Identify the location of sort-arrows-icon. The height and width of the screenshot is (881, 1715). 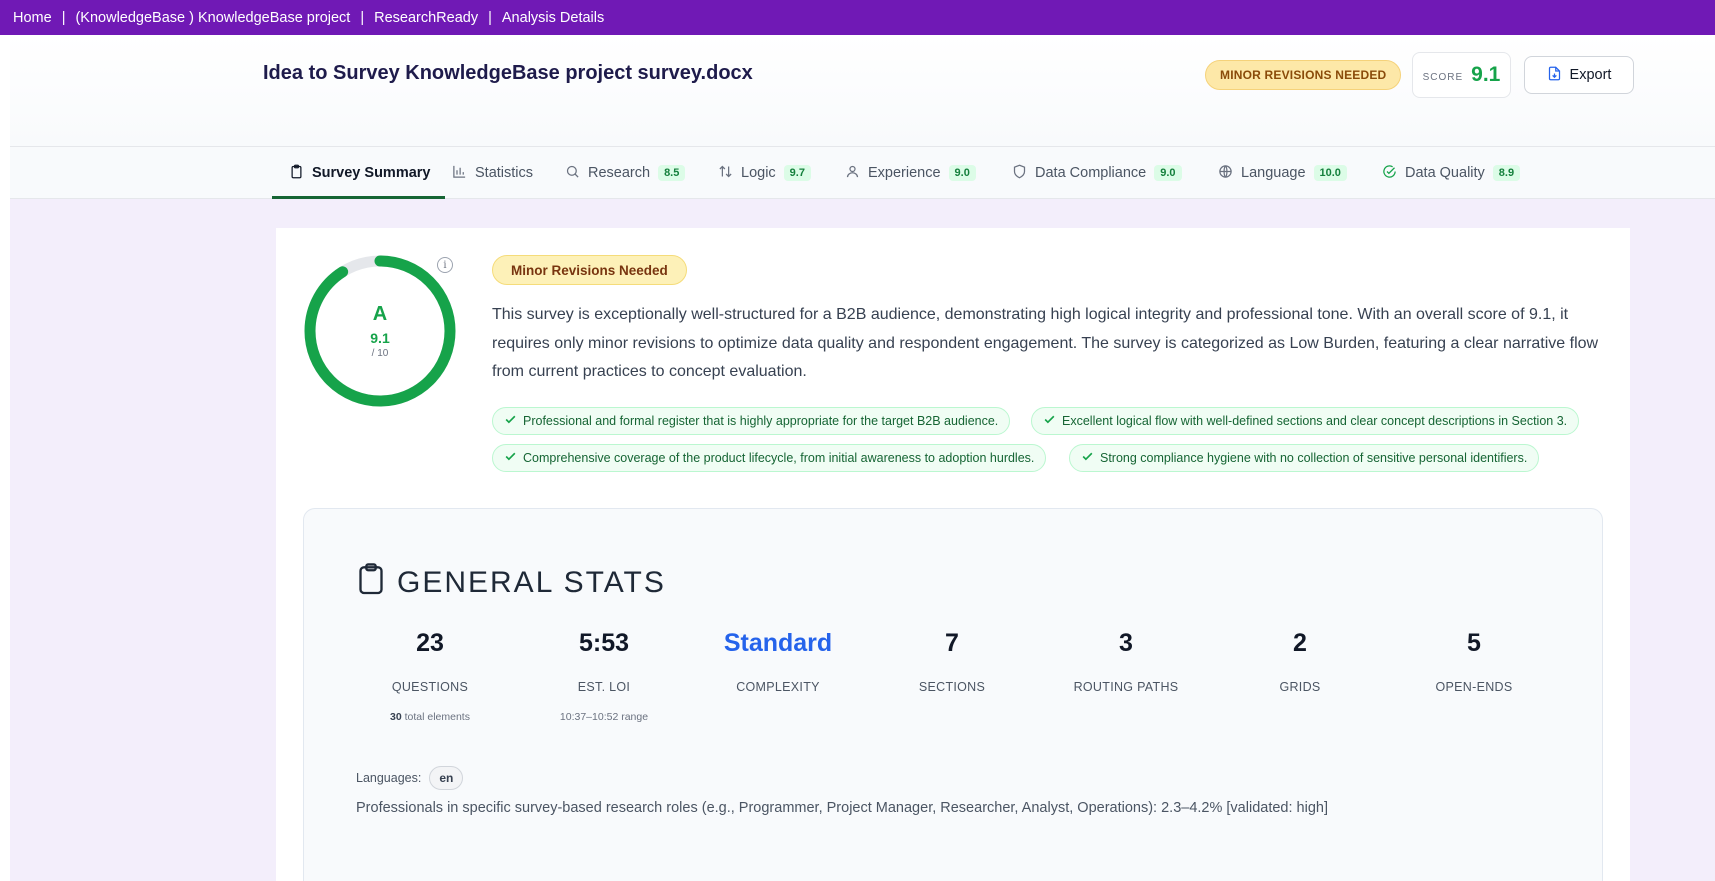
(725, 173).